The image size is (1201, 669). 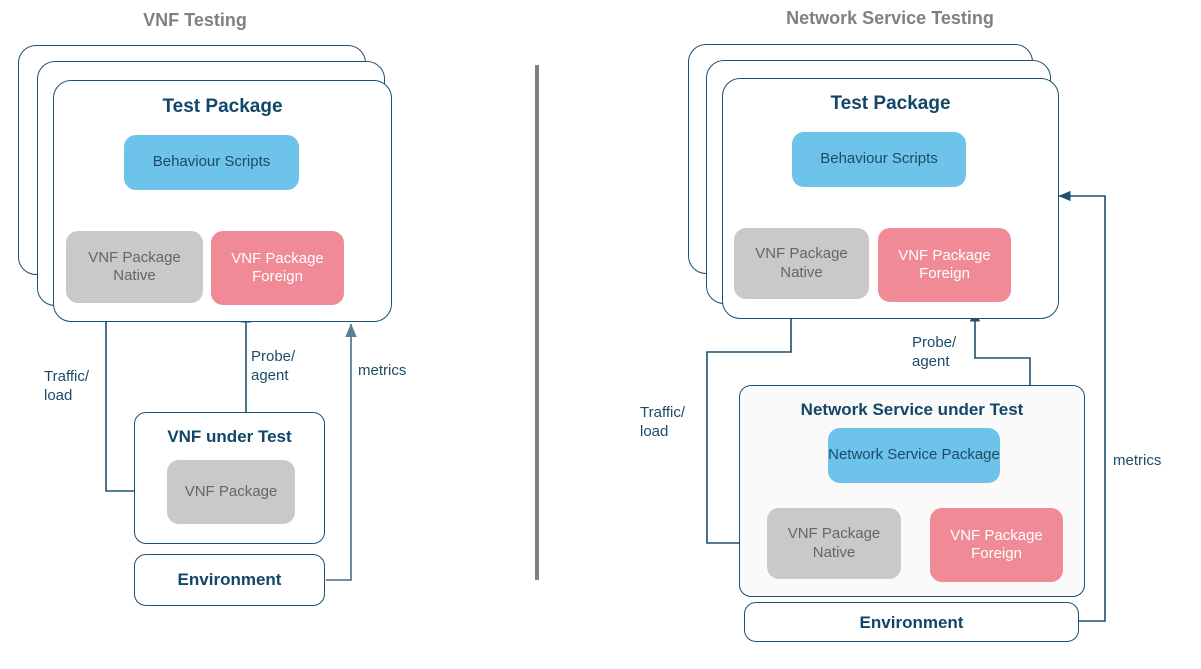 What do you see at coordinates (1137, 460) in the screenshot?
I see `right-metrics-label: metrics` at bounding box center [1137, 460].